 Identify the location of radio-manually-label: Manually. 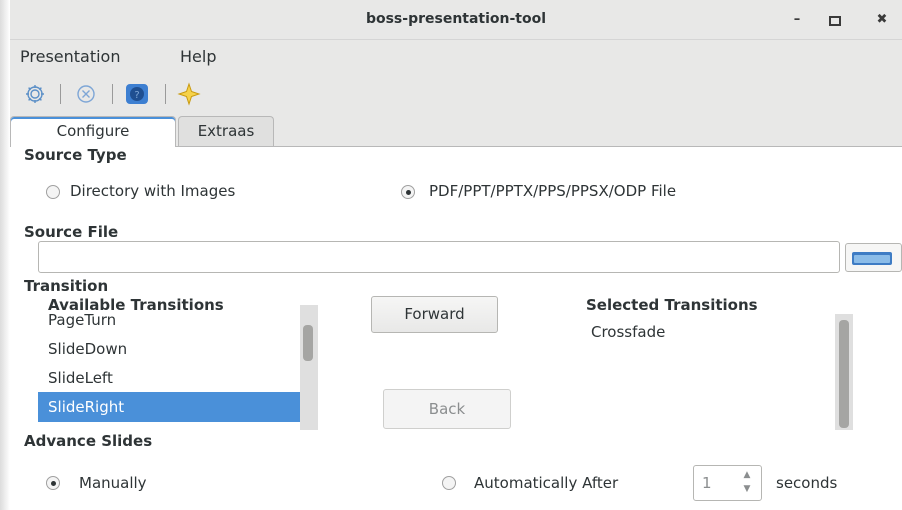
(113, 483).